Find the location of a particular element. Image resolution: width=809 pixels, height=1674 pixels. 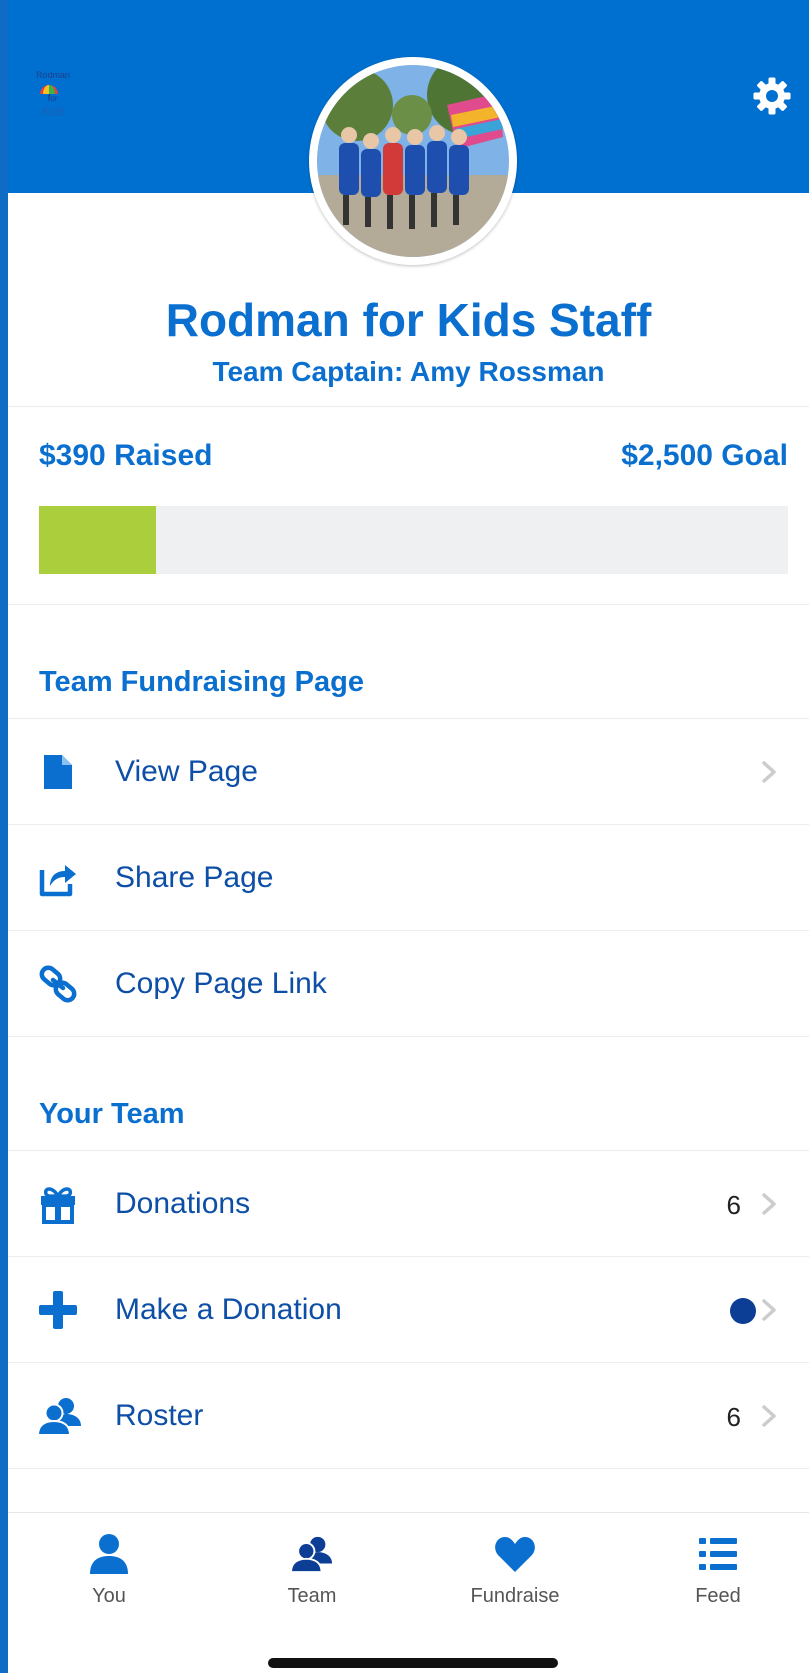

heart-icon is located at coordinates (515, 1554).